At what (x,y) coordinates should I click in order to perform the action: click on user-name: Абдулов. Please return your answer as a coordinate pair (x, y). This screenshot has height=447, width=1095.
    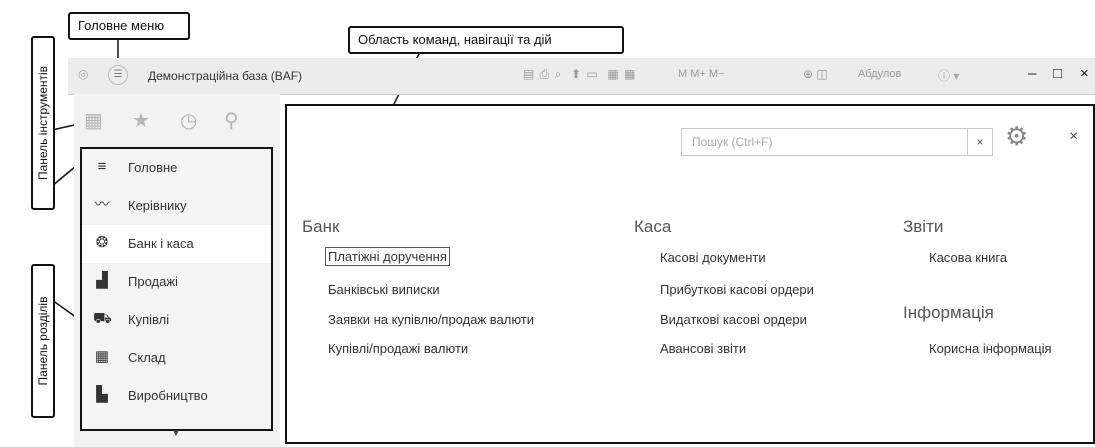
    Looking at the image, I should click on (879, 74).